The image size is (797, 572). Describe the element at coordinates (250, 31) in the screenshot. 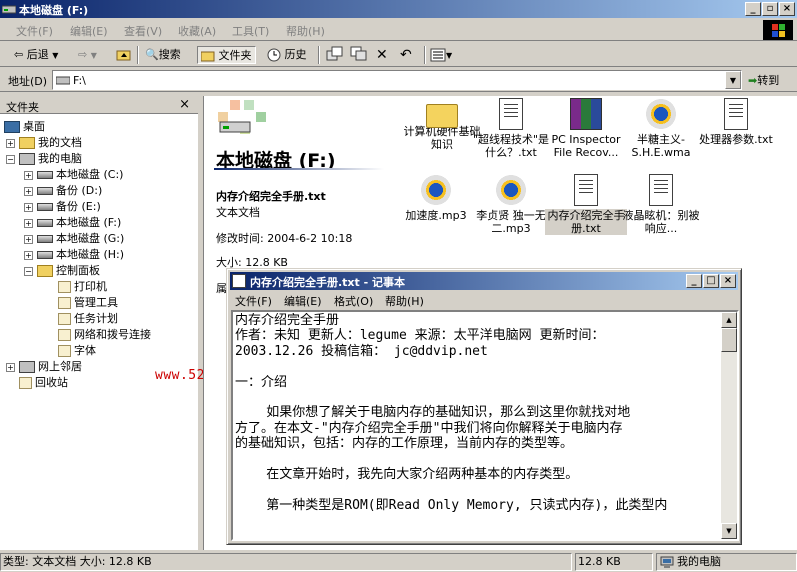

I see `menu-tools: 工具(T)` at that location.